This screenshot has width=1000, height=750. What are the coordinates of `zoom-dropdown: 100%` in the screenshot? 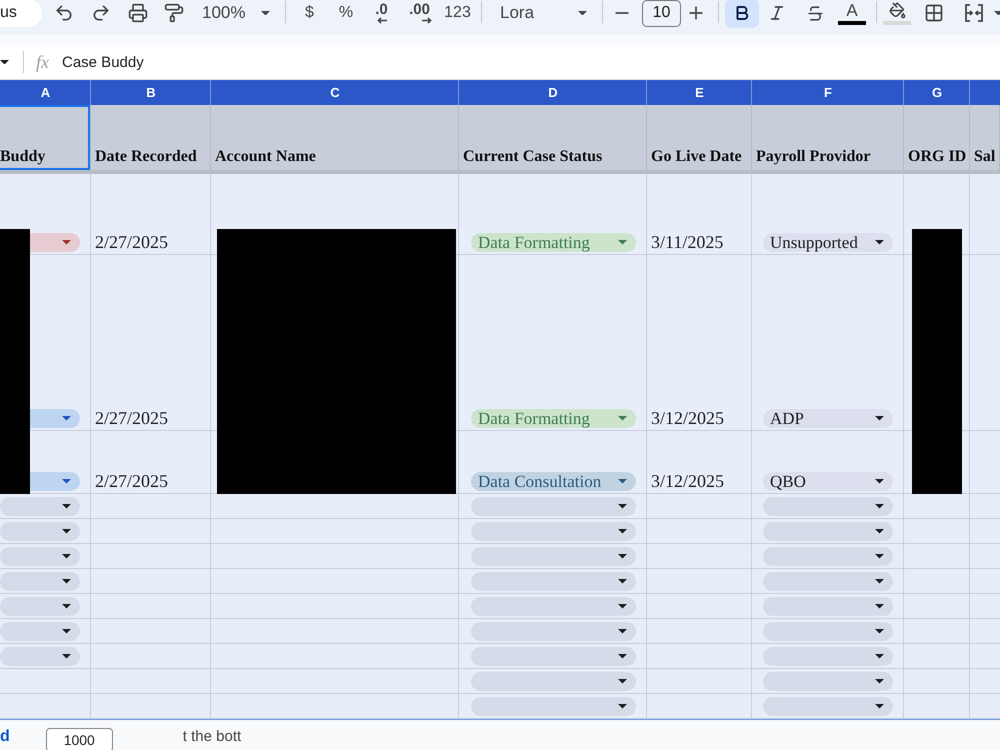 It's located at (235, 13).